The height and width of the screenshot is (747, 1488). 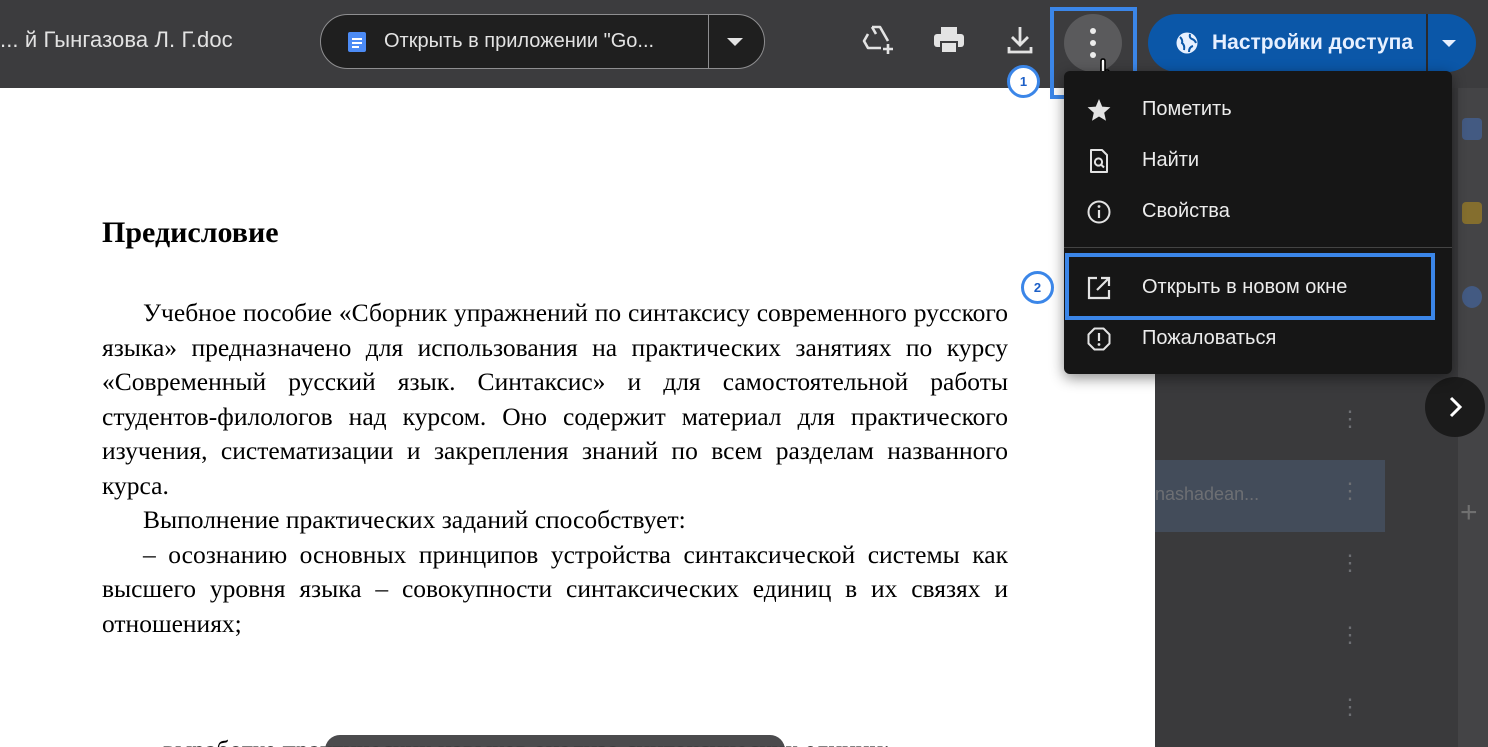 I want to click on print-icon, so click(x=949, y=40).